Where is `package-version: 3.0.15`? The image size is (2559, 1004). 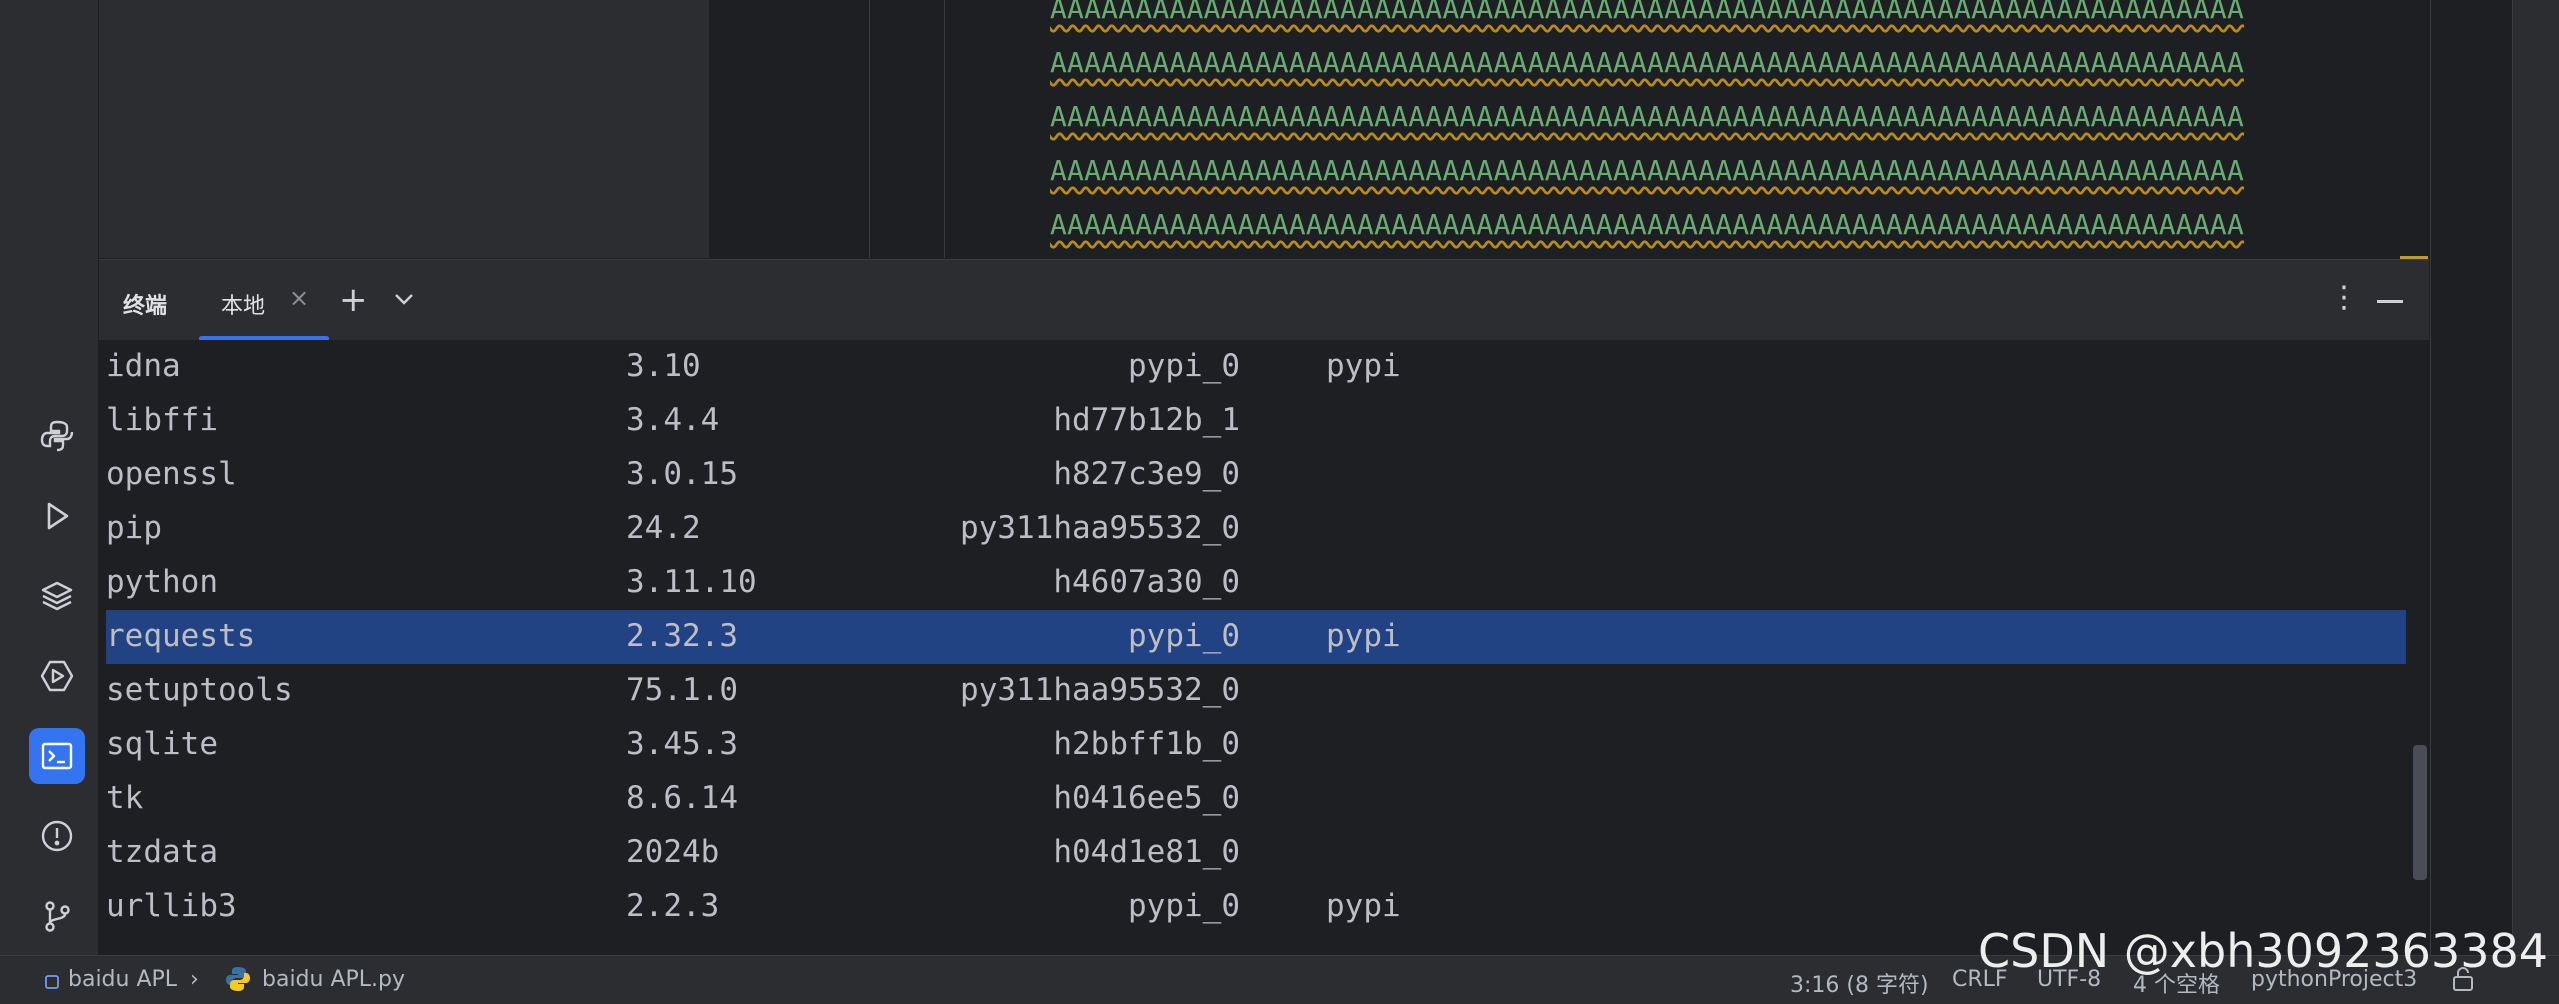 package-version: 3.0.15 is located at coordinates (682, 474).